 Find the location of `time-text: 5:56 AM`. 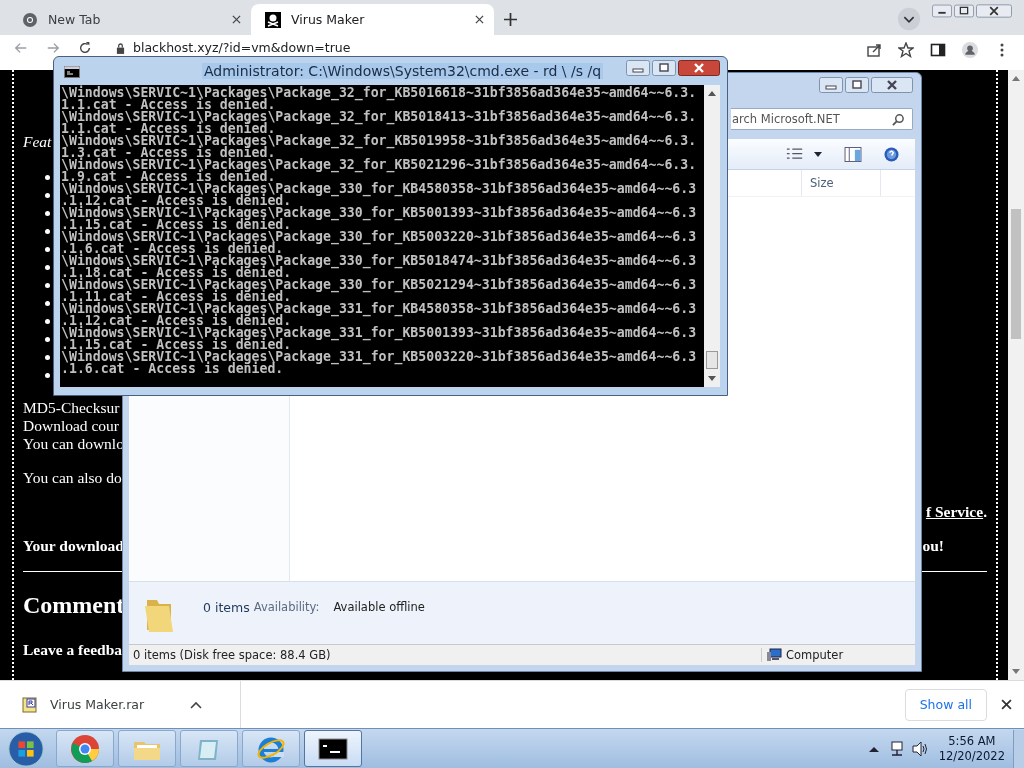

time-text: 5:56 AM is located at coordinates (972, 741).